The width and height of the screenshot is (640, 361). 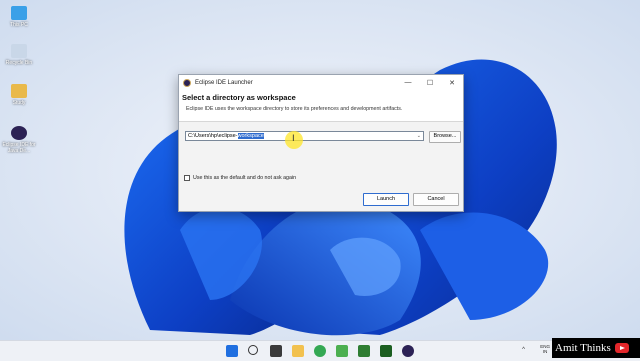 What do you see at coordinates (232, 351) in the screenshot?
I see `windows-start-icon` at bounding box center [232, 351].